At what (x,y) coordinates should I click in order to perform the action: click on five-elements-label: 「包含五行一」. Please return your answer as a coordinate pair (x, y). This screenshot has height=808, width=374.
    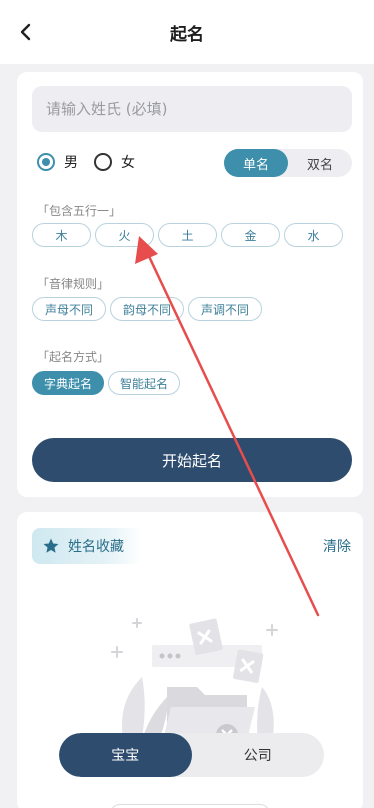
    Looking at the image, I should click on (79, 211).